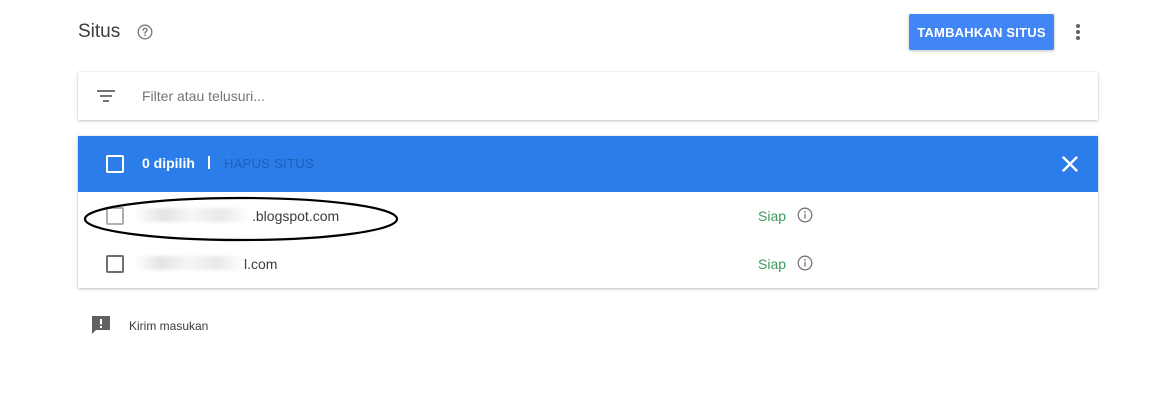 The width and height of the screenshot is (1151, 418). What do you see at coordinates (588, 164) in the screenshot?
I see `selection-toolbar: 0 dipilih HAPUS SITUS` at bounding box center [588, 164].